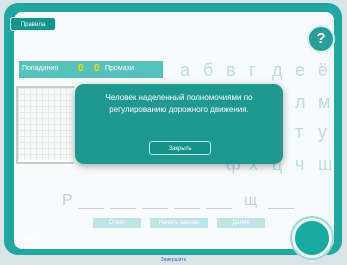  Describe the element at coordinates (231, 70) in the screenshot. I see `letter-key: в` at that location.